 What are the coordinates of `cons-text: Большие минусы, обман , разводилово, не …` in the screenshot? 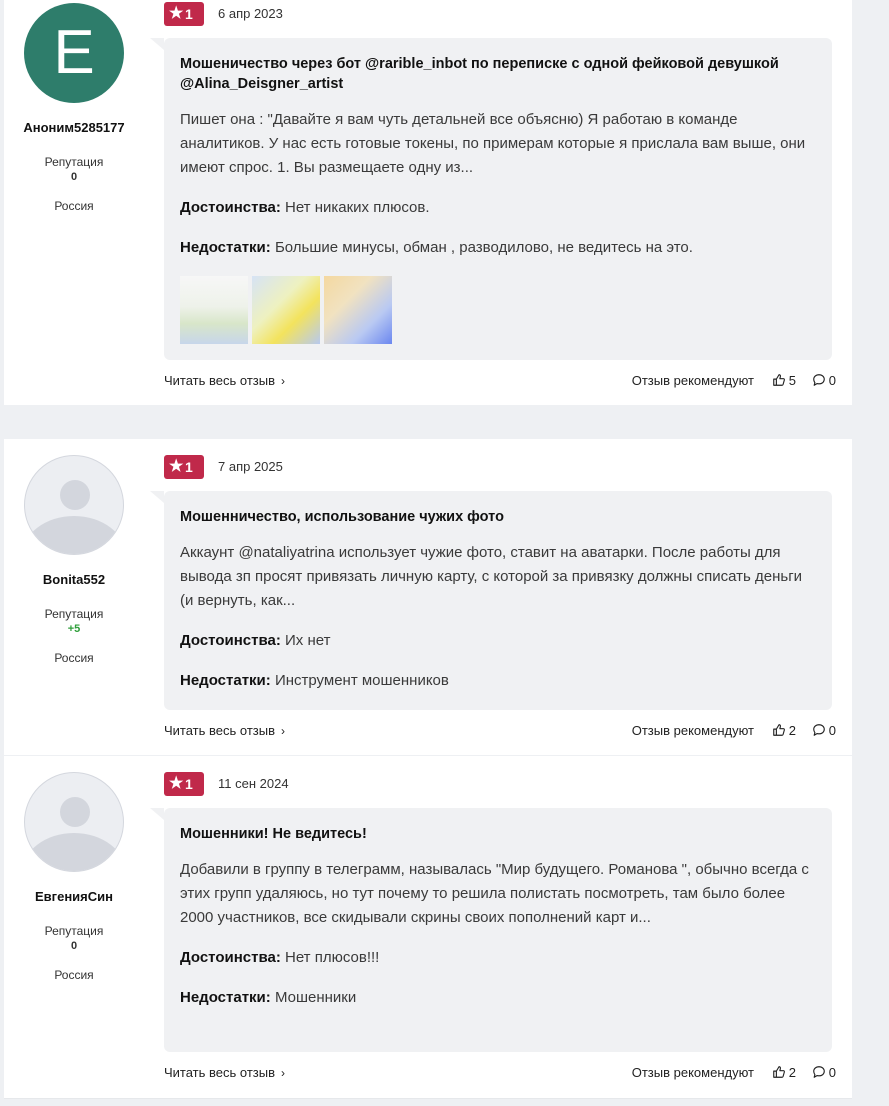 It's located at (483, 247).